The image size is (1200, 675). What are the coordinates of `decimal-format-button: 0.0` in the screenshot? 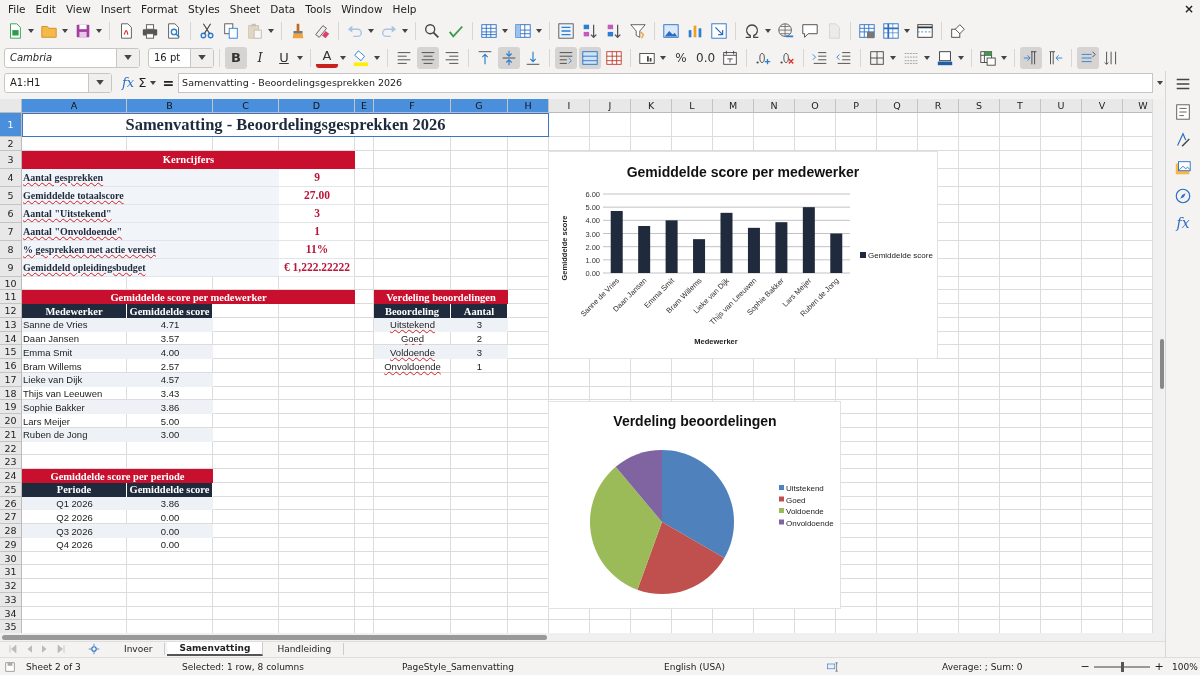 It's located at (706, 57).